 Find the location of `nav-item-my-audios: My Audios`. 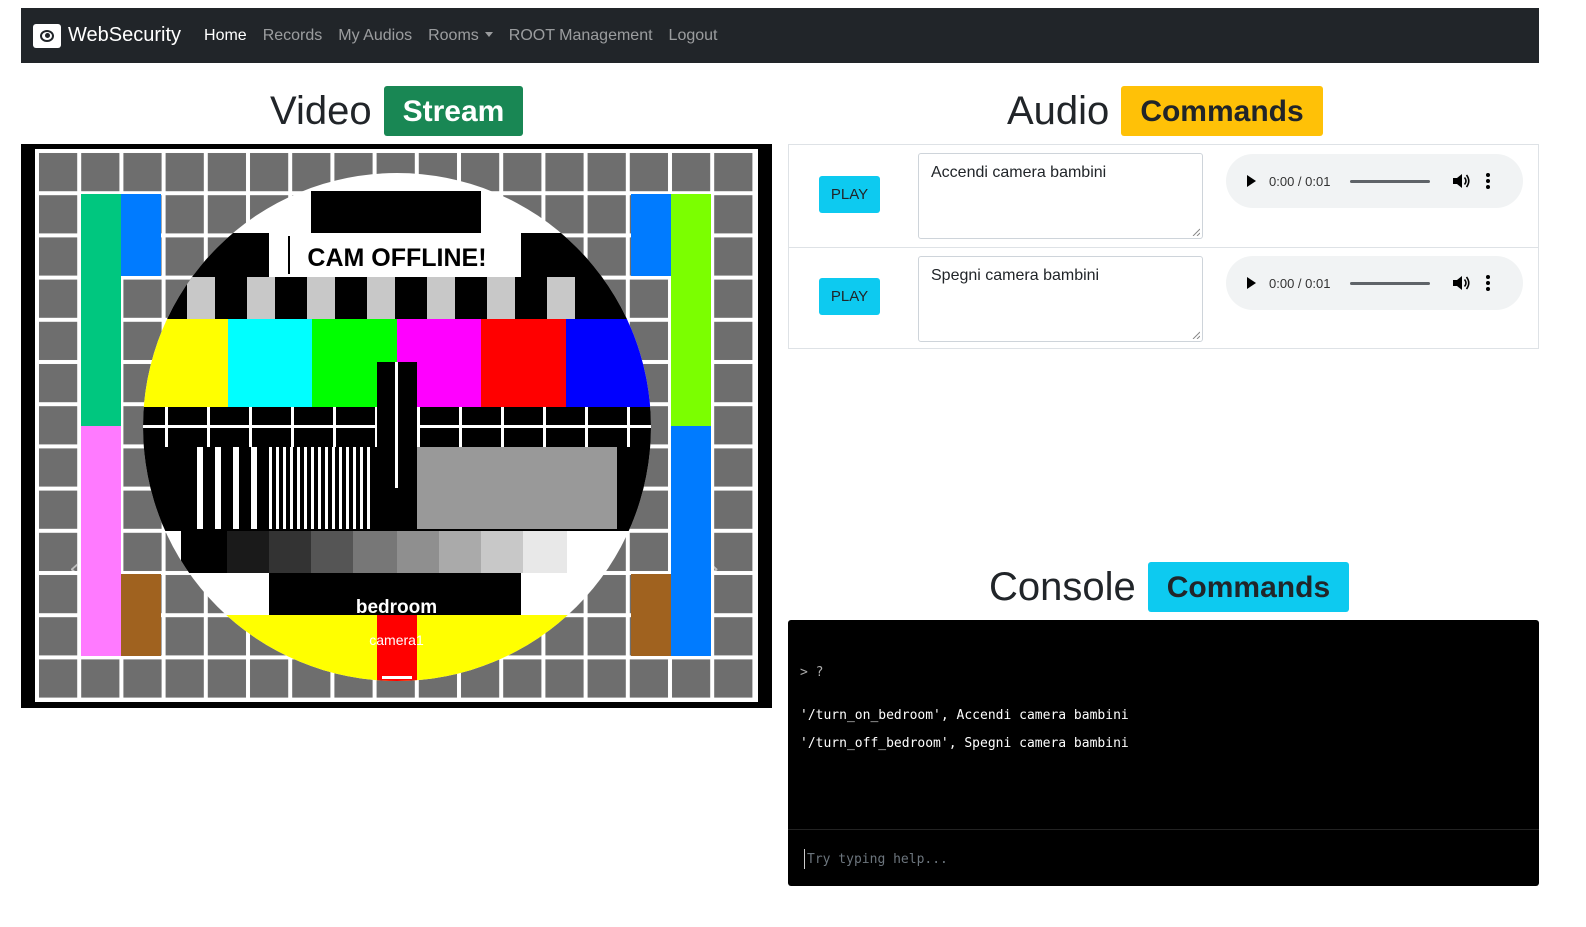

nav-item-my-audios: My Audios is located at coordinates (375, 36).